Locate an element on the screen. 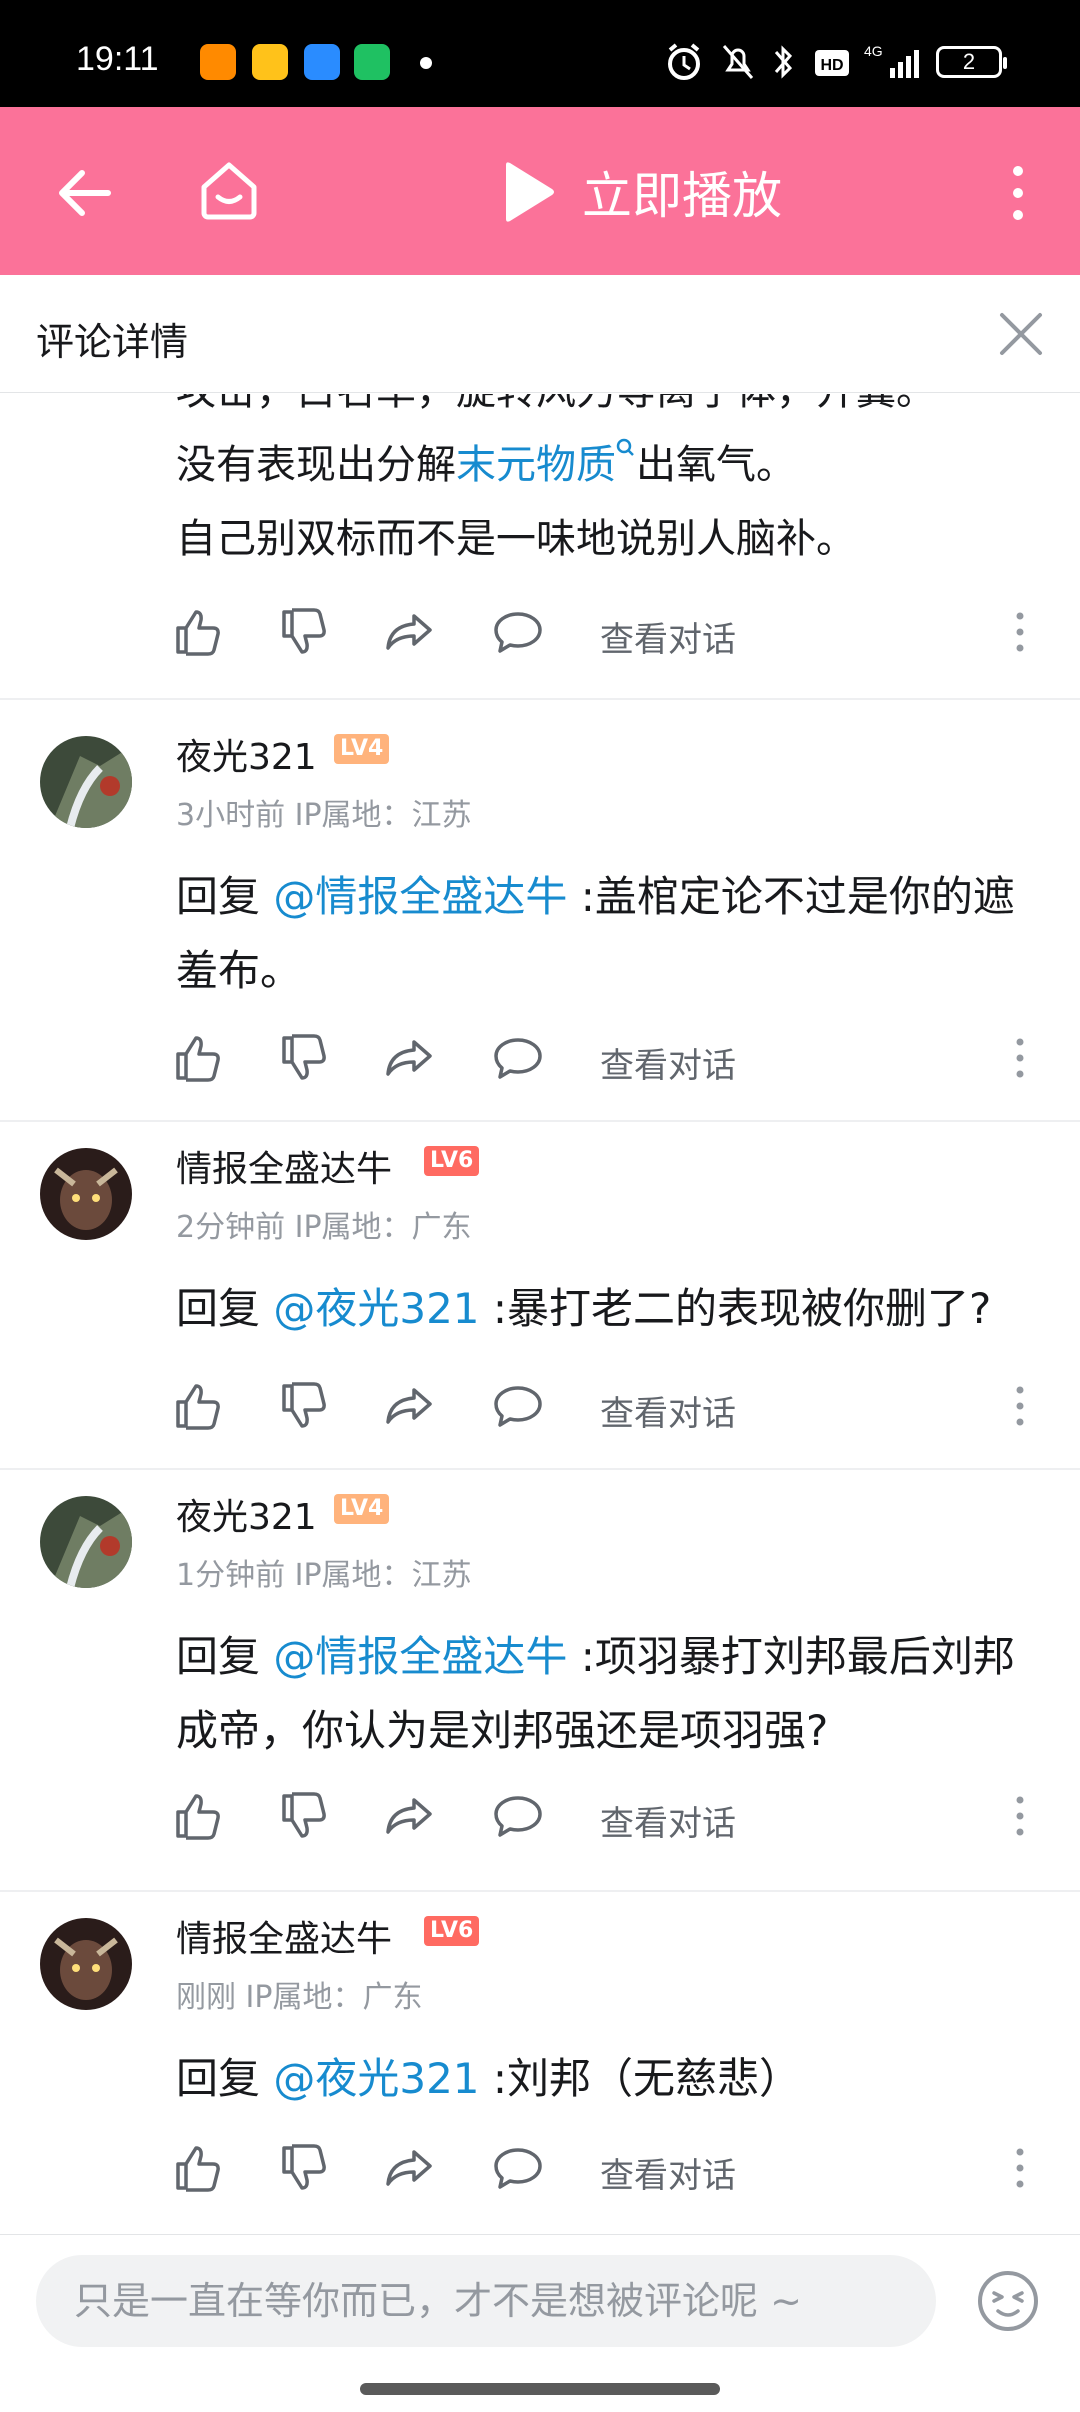 This screenshot has width=1080, height=2412. home-icon is located at coordinates (229, 190).